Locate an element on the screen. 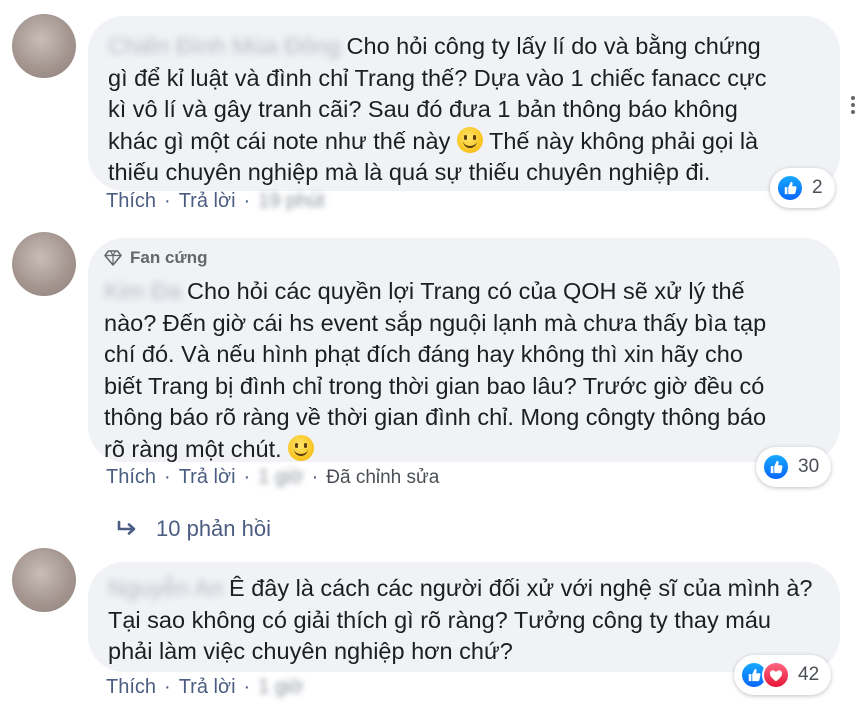 This screenshot has height=712, width=856. timestamp: 19 phút is located at coordinates (291, 201).